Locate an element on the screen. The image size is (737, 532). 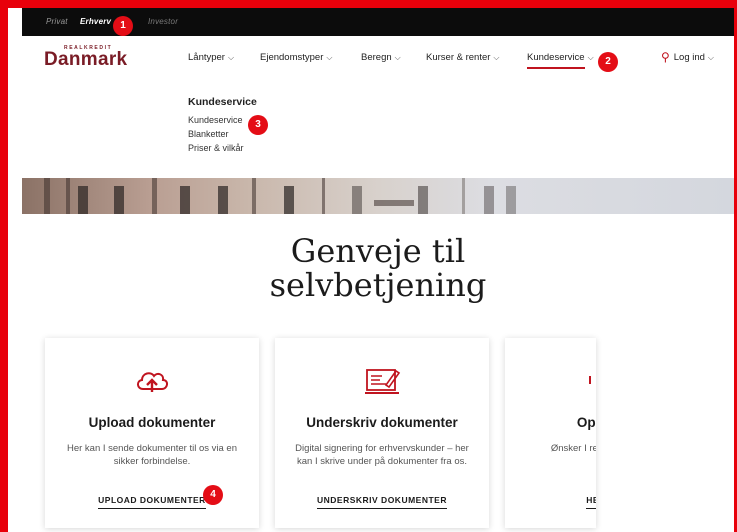
step-badge-3: 3 is located at coordinates (258, 125).